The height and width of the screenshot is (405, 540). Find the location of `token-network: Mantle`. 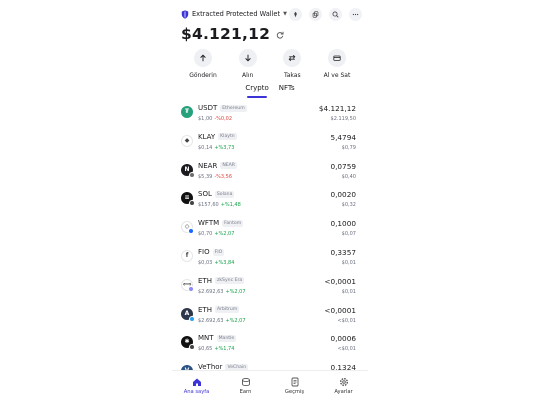

token-network: Mantle is located at coordinates (226, 338).